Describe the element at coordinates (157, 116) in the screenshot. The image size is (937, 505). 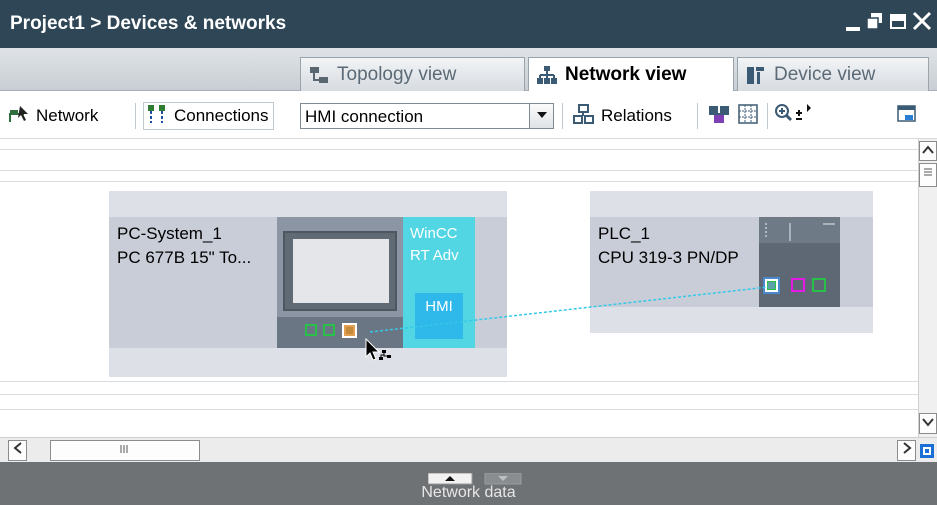
I see `connections-icon` at that location.